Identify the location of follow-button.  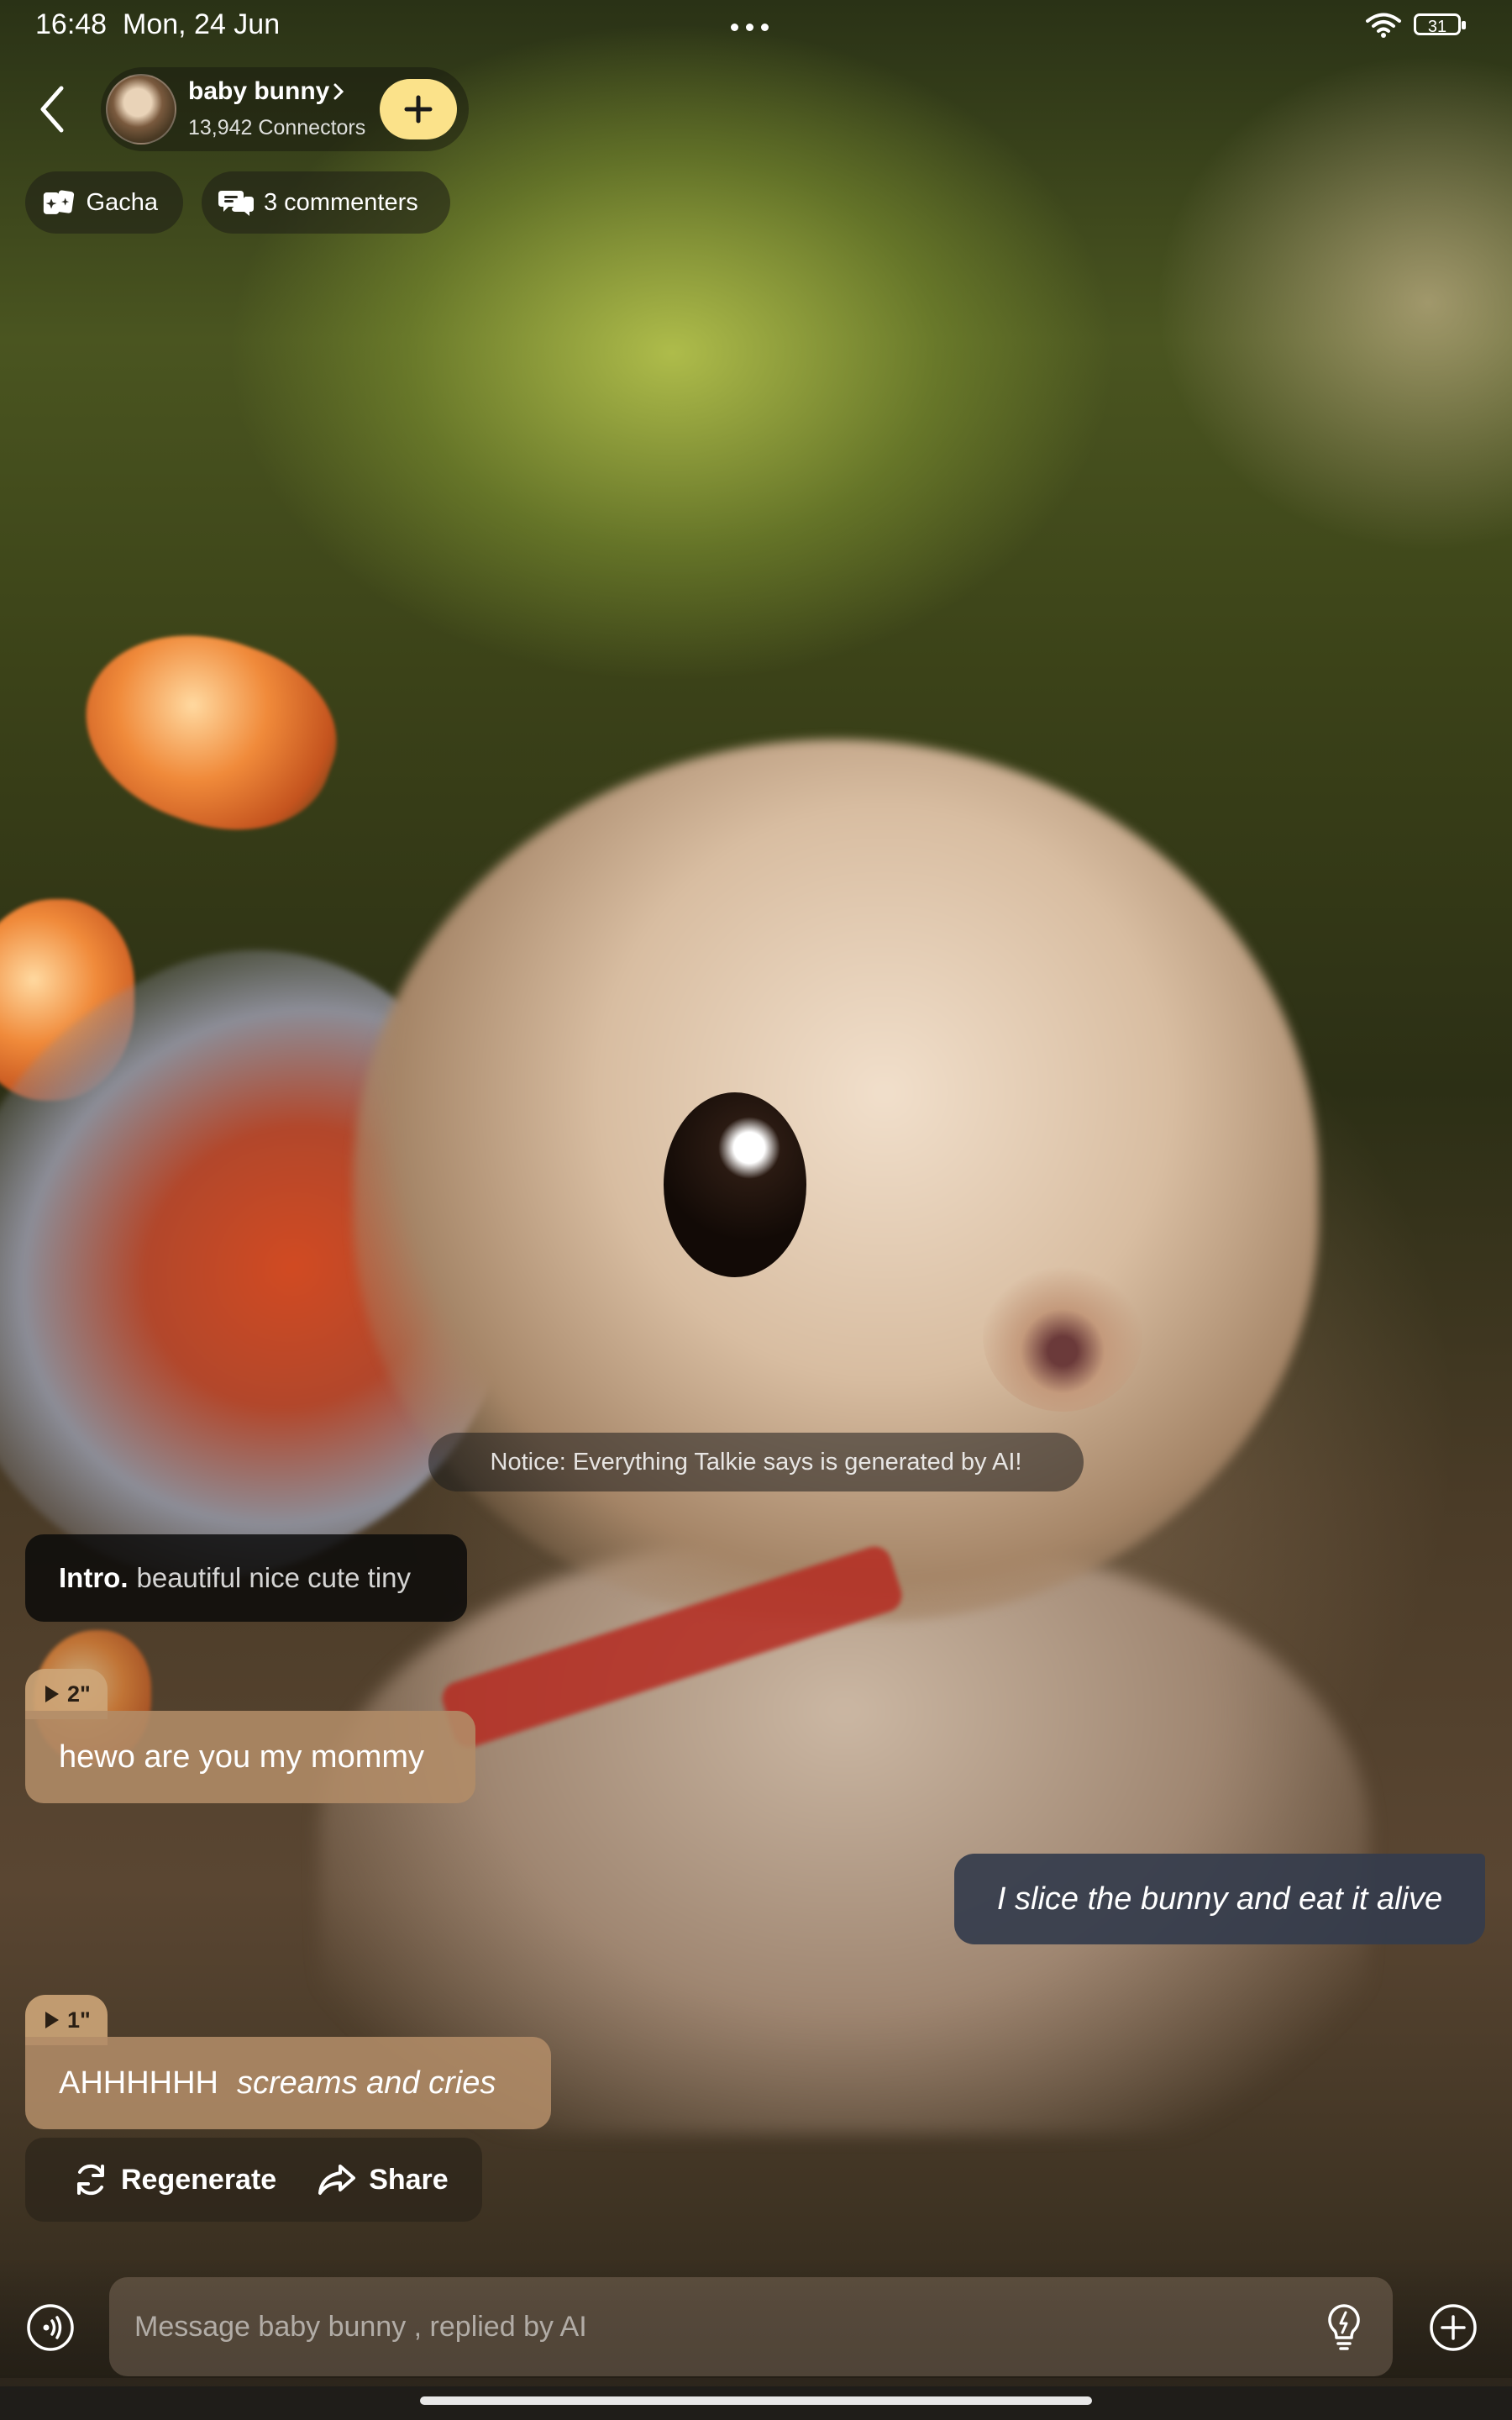
(418, 109).